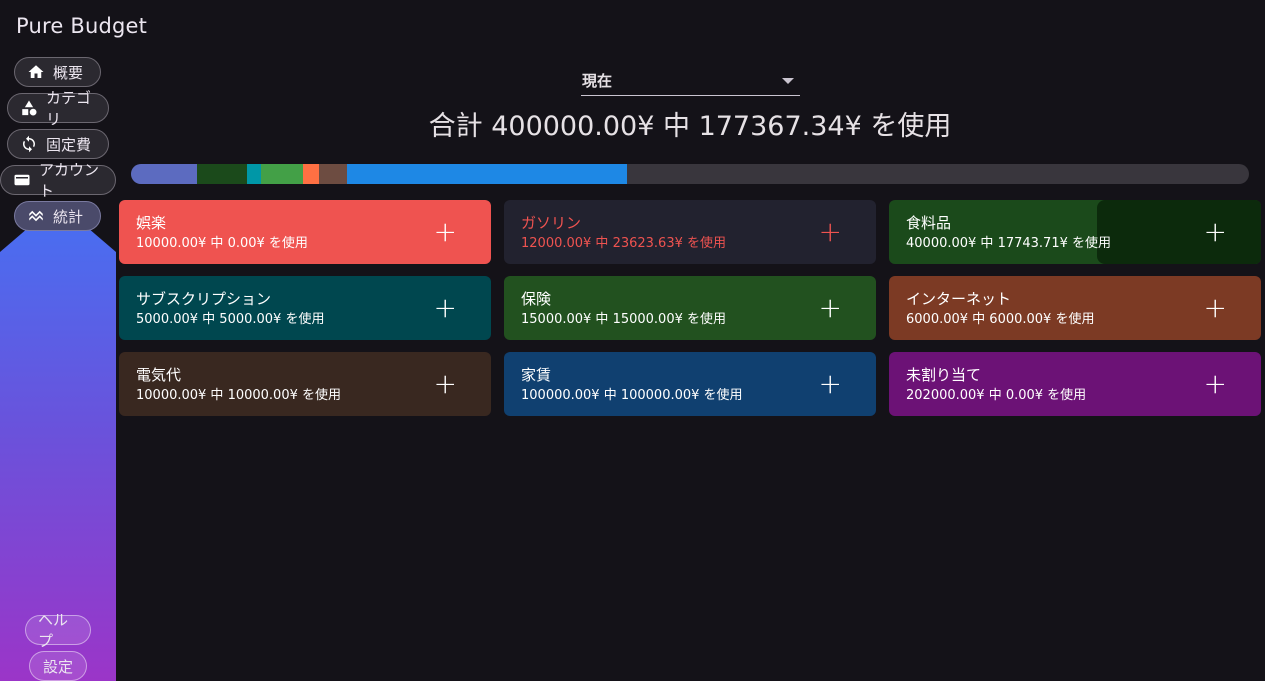  I want to click on help-label: ヘルプ, so click(53, 630).